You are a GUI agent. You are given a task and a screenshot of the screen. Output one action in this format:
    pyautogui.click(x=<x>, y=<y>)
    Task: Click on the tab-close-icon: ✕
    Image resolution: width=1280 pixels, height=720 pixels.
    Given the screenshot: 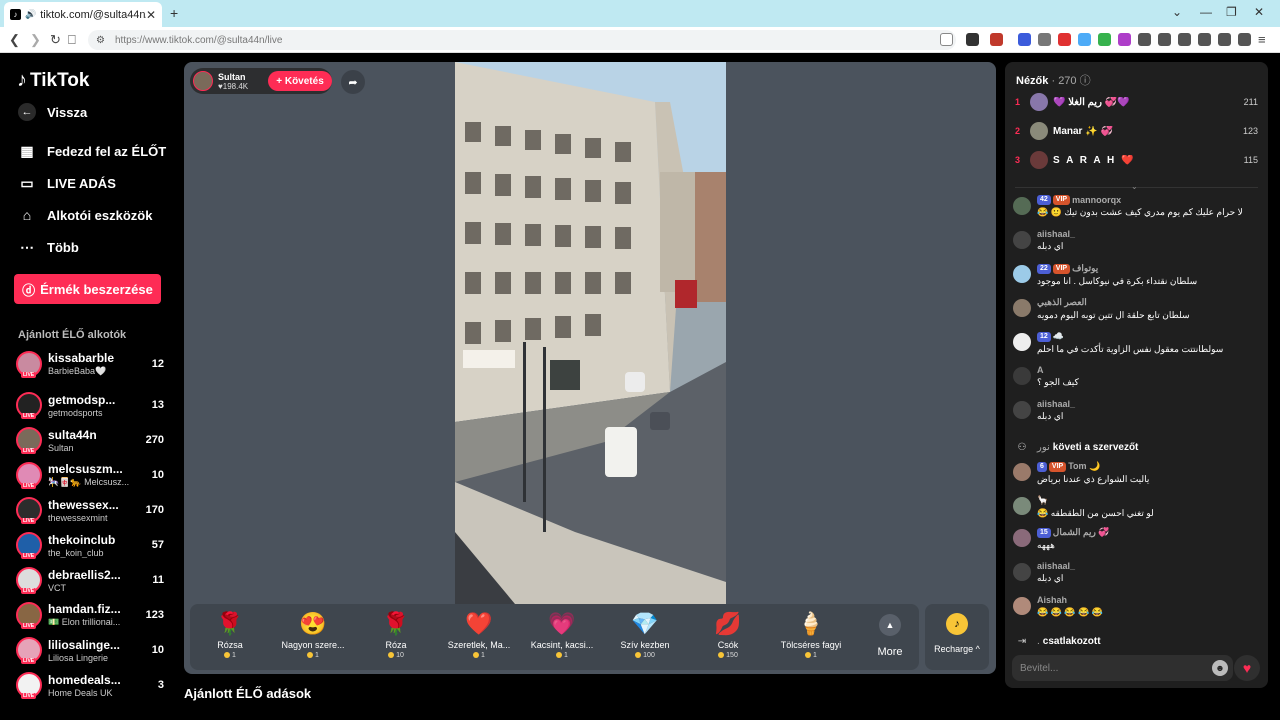 What is the action you would take?
    pyautogui.click(x=151, y=15)
    